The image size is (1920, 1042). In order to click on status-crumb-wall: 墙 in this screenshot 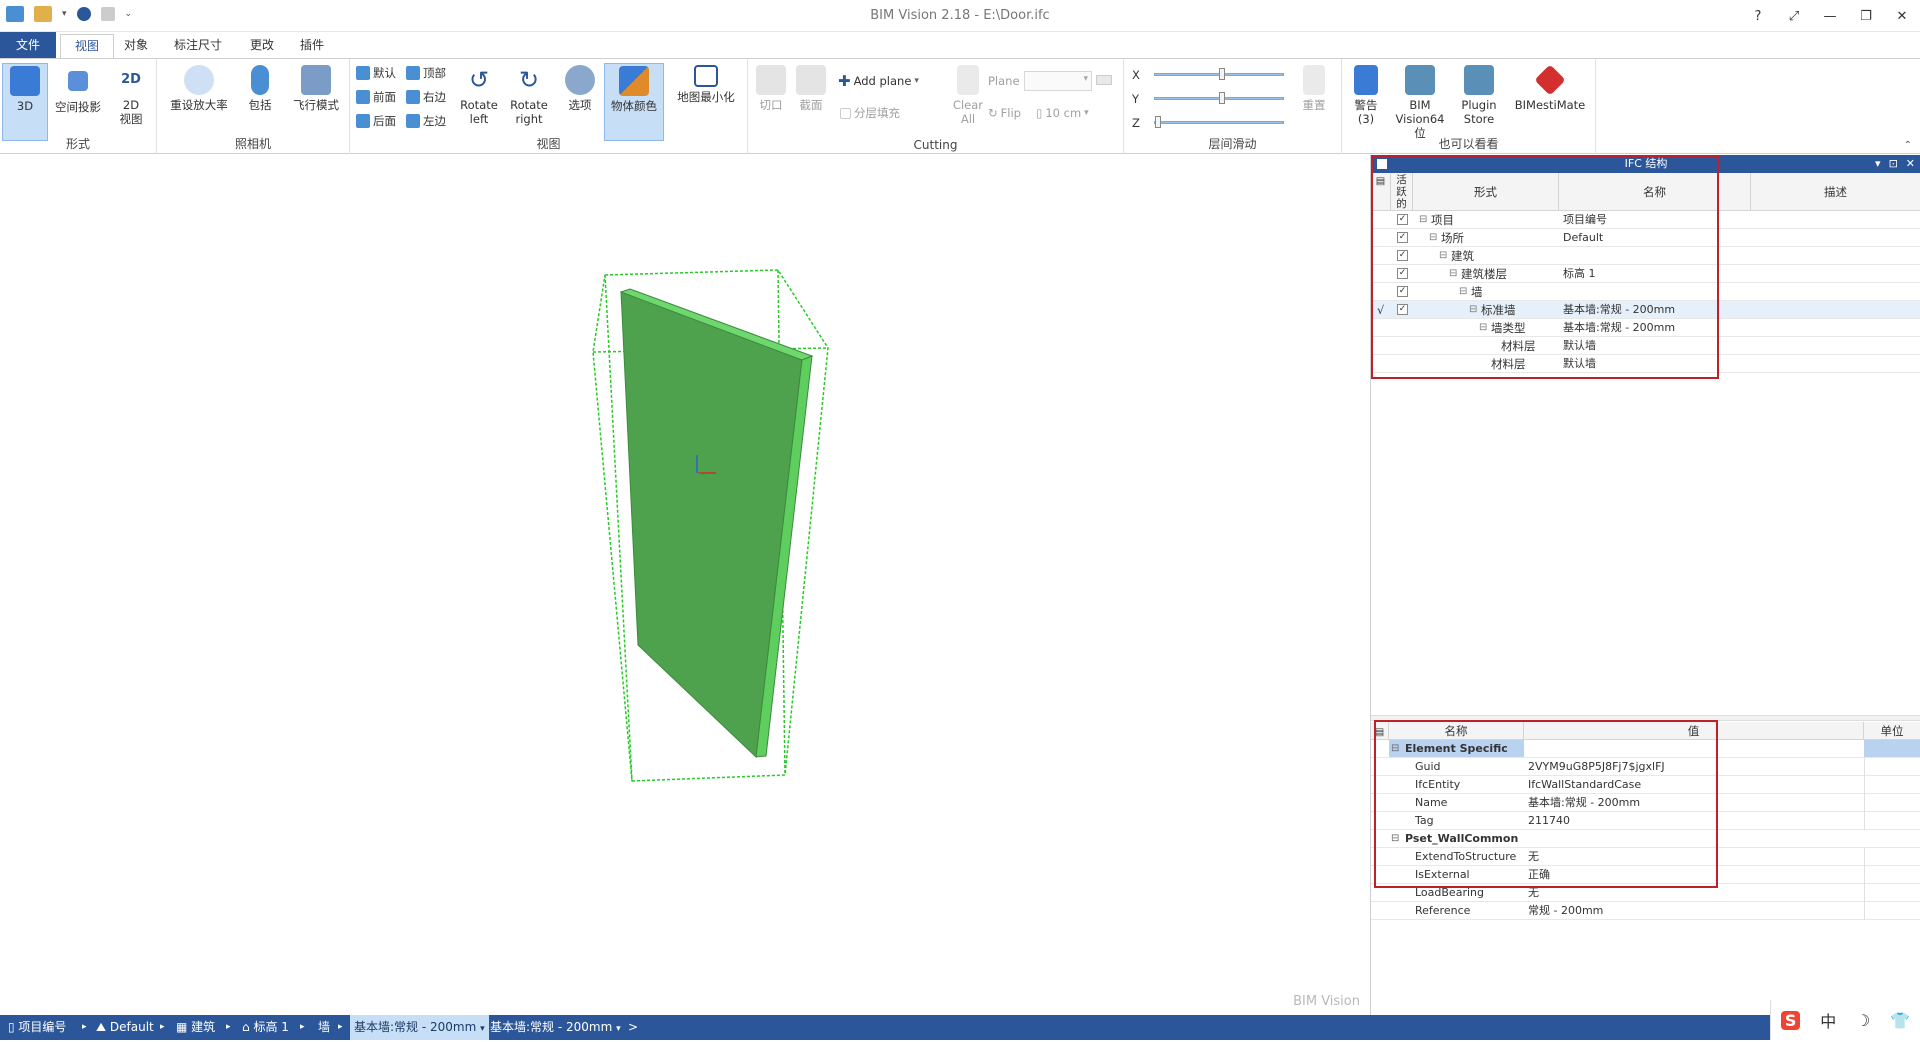, I will do `click(324, 1027)`.